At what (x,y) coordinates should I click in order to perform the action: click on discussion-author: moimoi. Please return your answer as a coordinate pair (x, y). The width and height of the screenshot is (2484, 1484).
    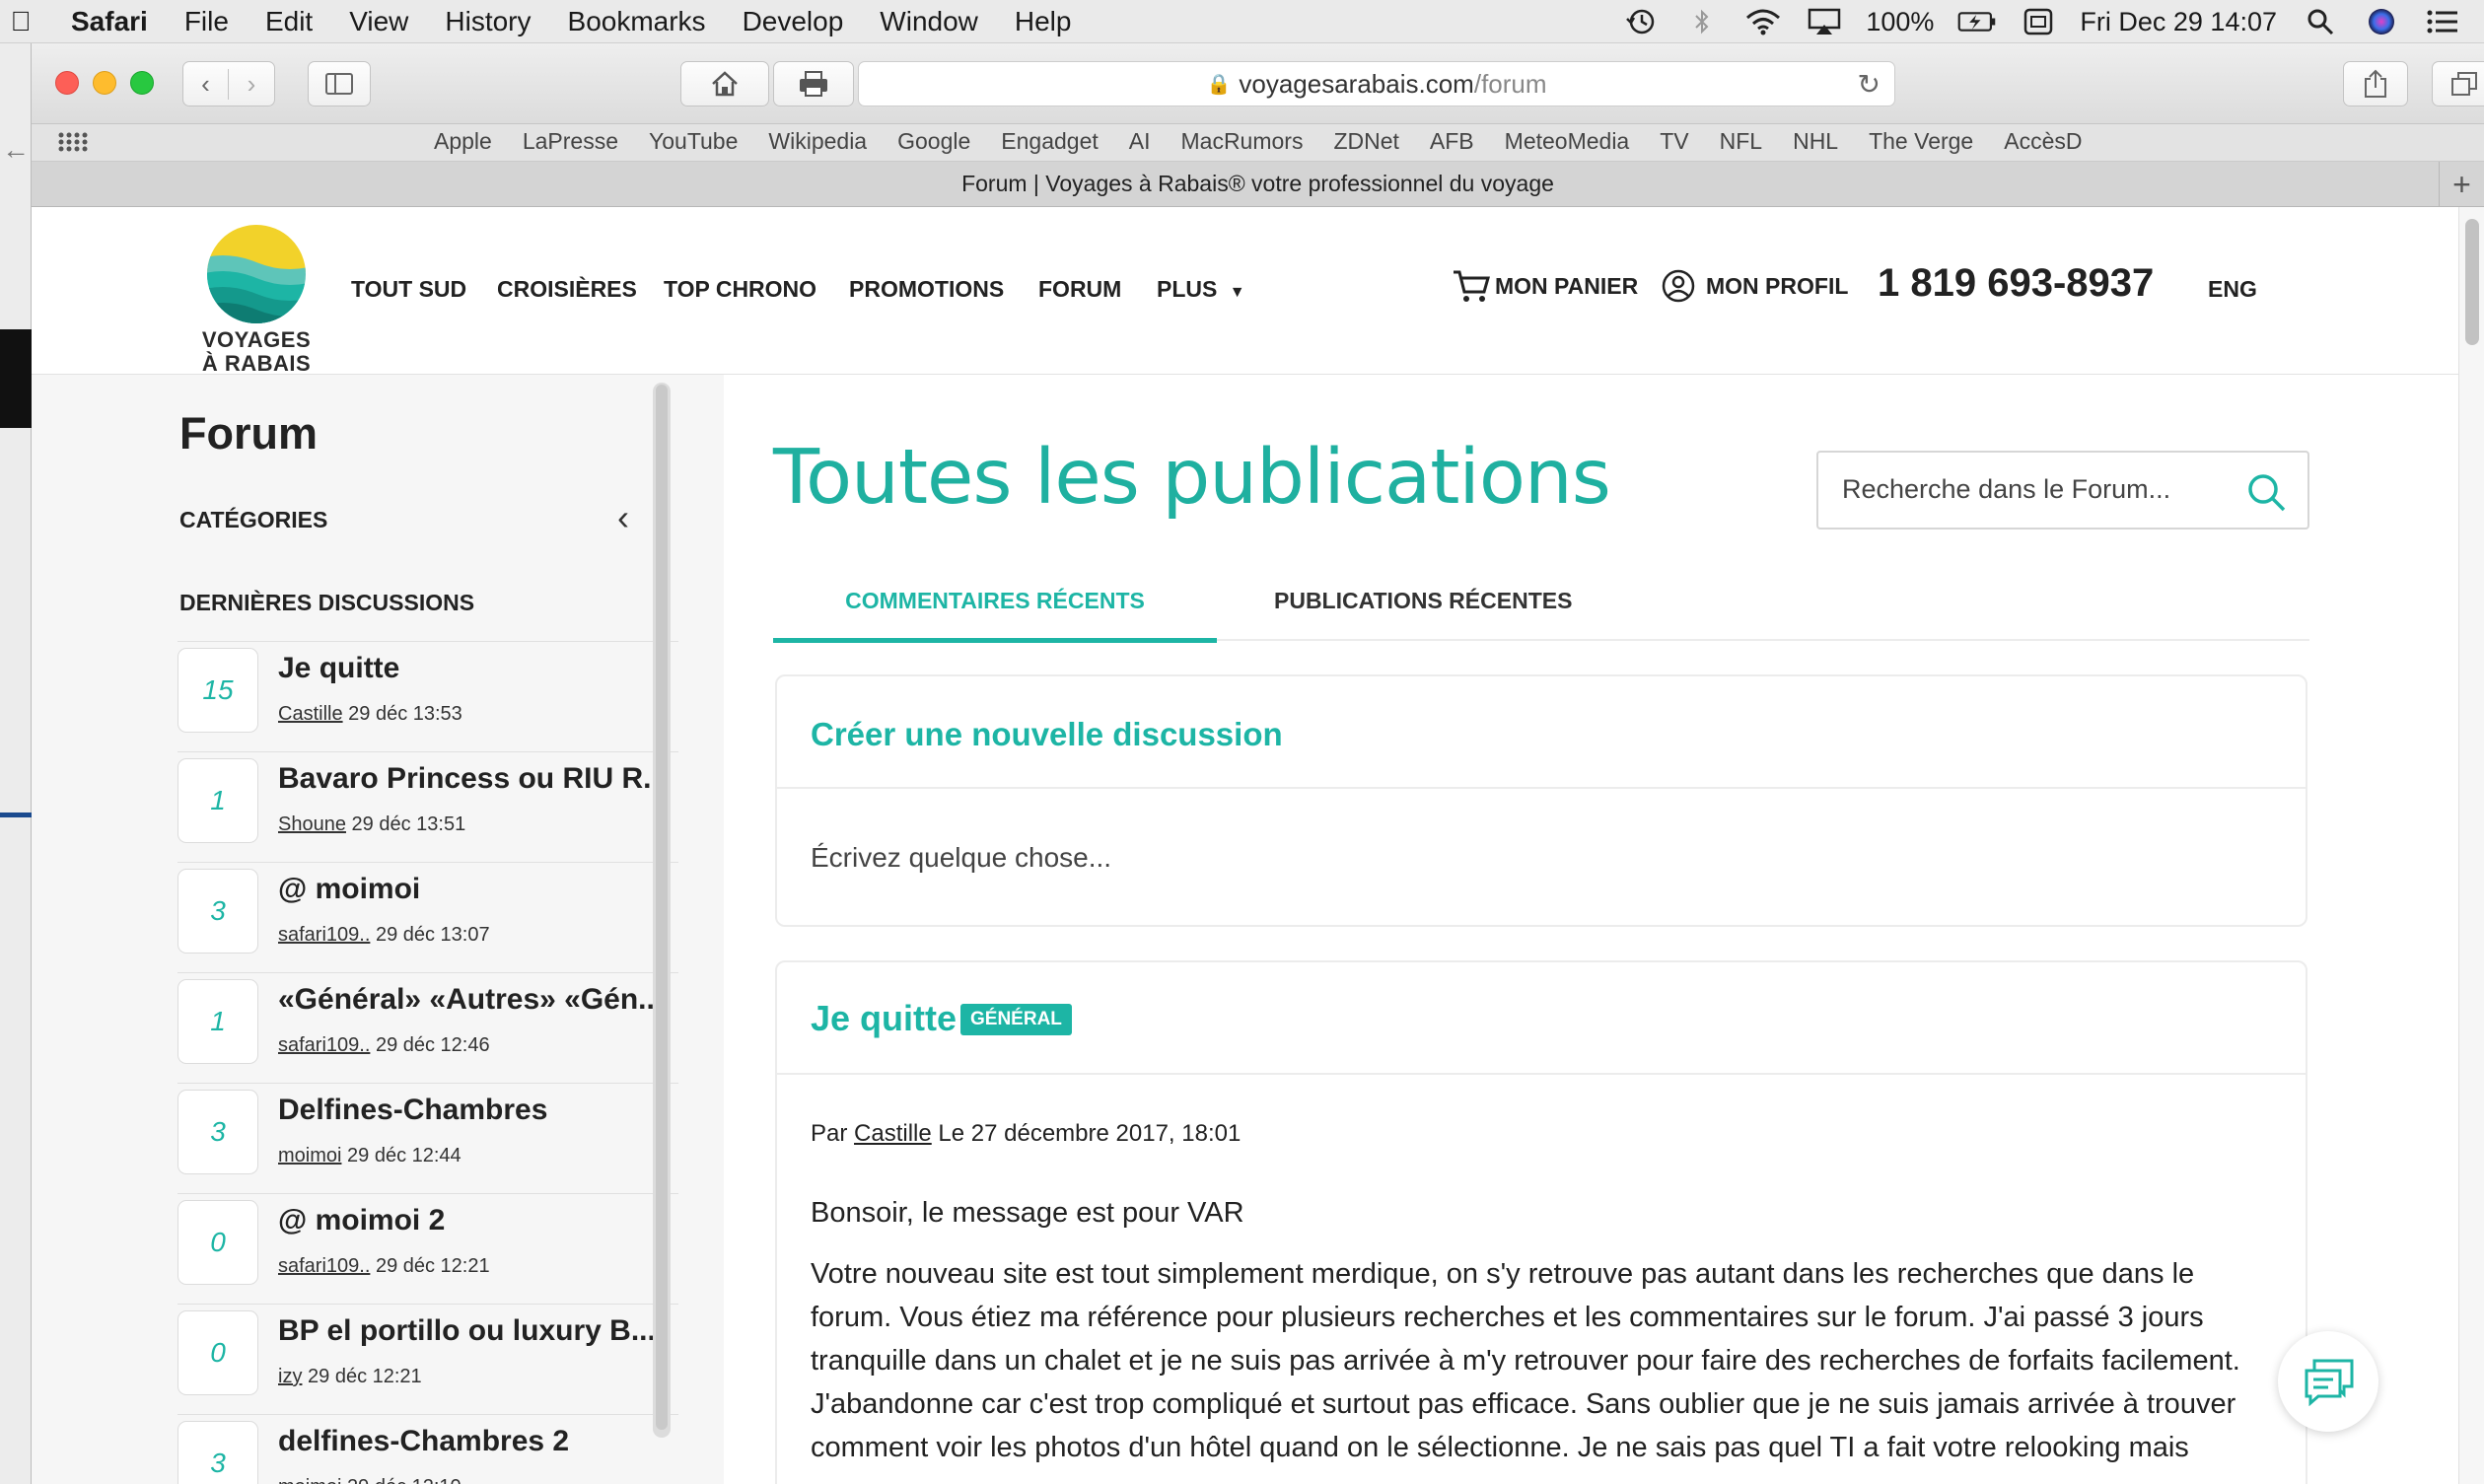
    Looking at the image, I should click on (309, 1480).